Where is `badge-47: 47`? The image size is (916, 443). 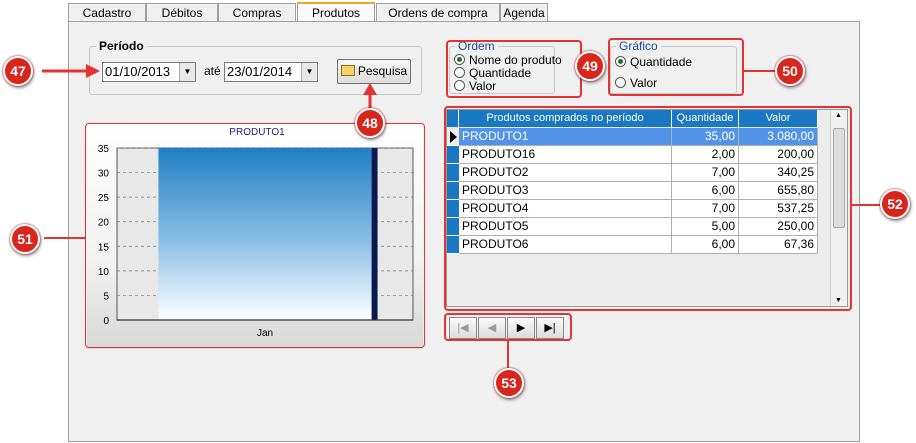 badge-47: 47 is located at coordinates (18, 71).